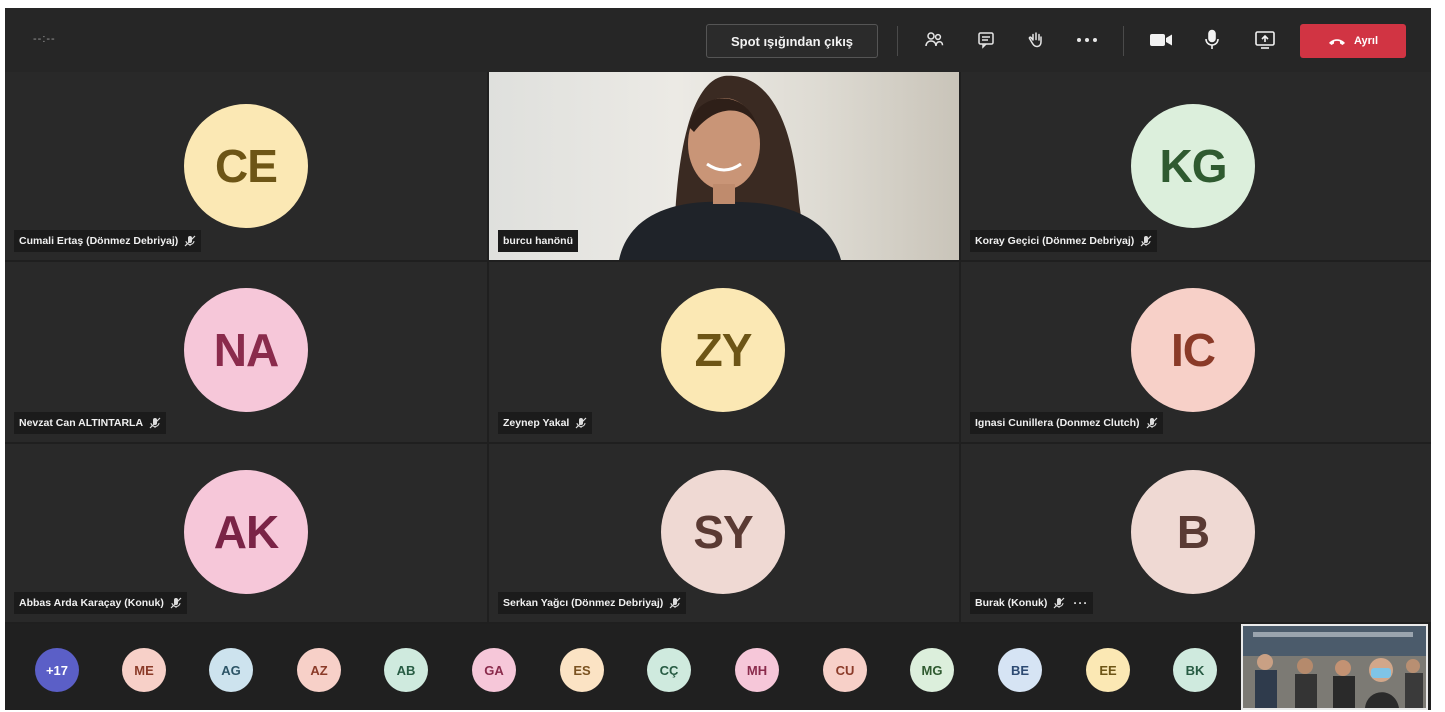 The image size is (1445, 712). Describe the element at coordinates (494, 670) in the screenshot. I see `participant-avatar: GA` at that location.